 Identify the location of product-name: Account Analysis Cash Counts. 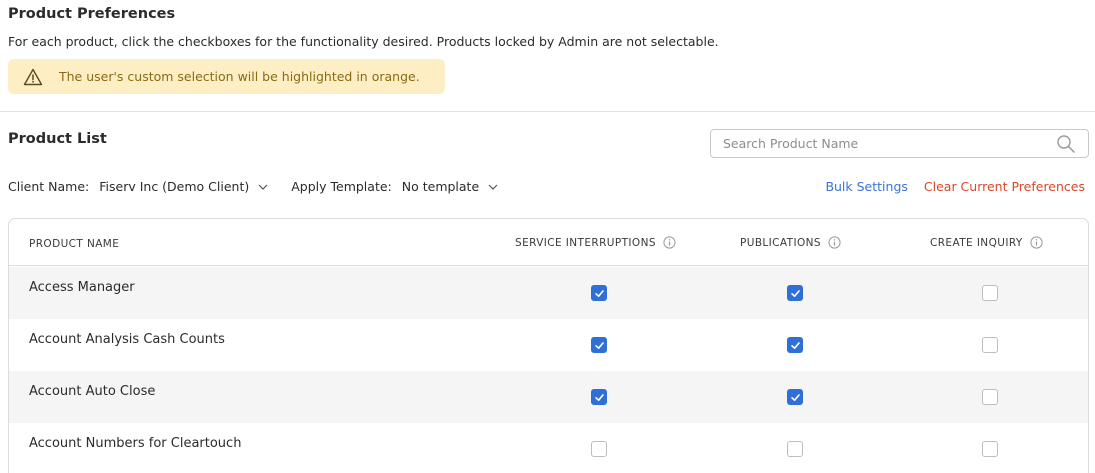
(127, 339).